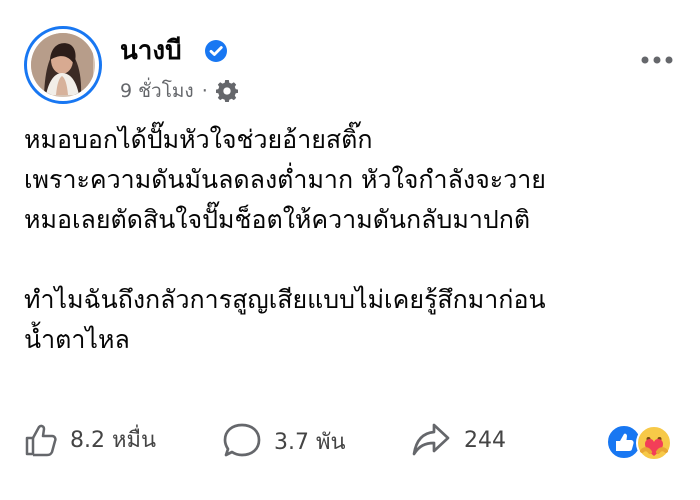  I want to click on more-options-icon, so click(657, 60).